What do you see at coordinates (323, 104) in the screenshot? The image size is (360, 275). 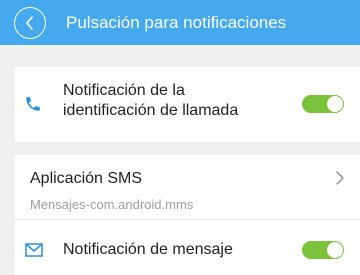 I see `call-notification-toggle` at bounding box center [323, 104].